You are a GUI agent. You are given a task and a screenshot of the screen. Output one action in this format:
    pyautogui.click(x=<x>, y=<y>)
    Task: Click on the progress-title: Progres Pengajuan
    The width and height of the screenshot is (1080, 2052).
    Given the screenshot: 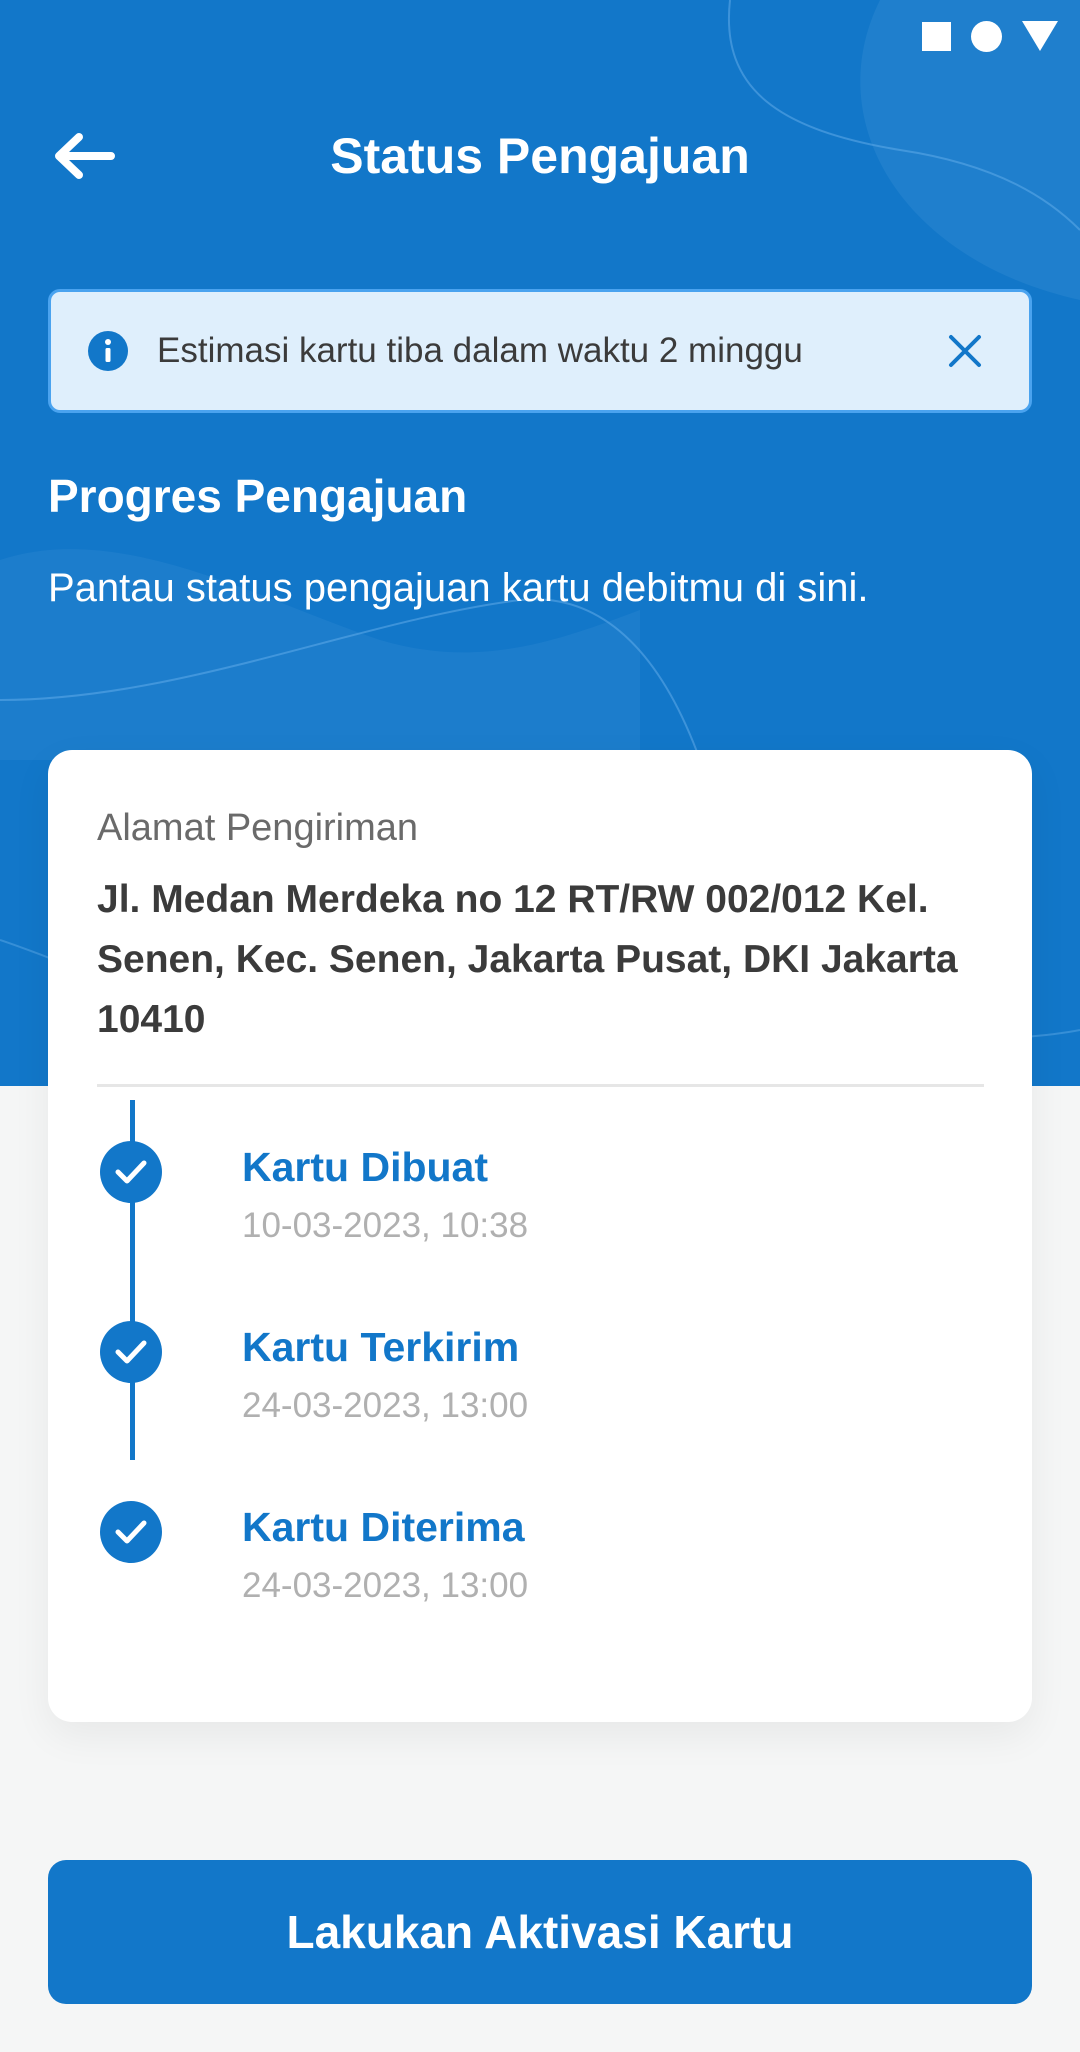 What is the action you would take?
    pyautogui.click(x=258, y=496)
    